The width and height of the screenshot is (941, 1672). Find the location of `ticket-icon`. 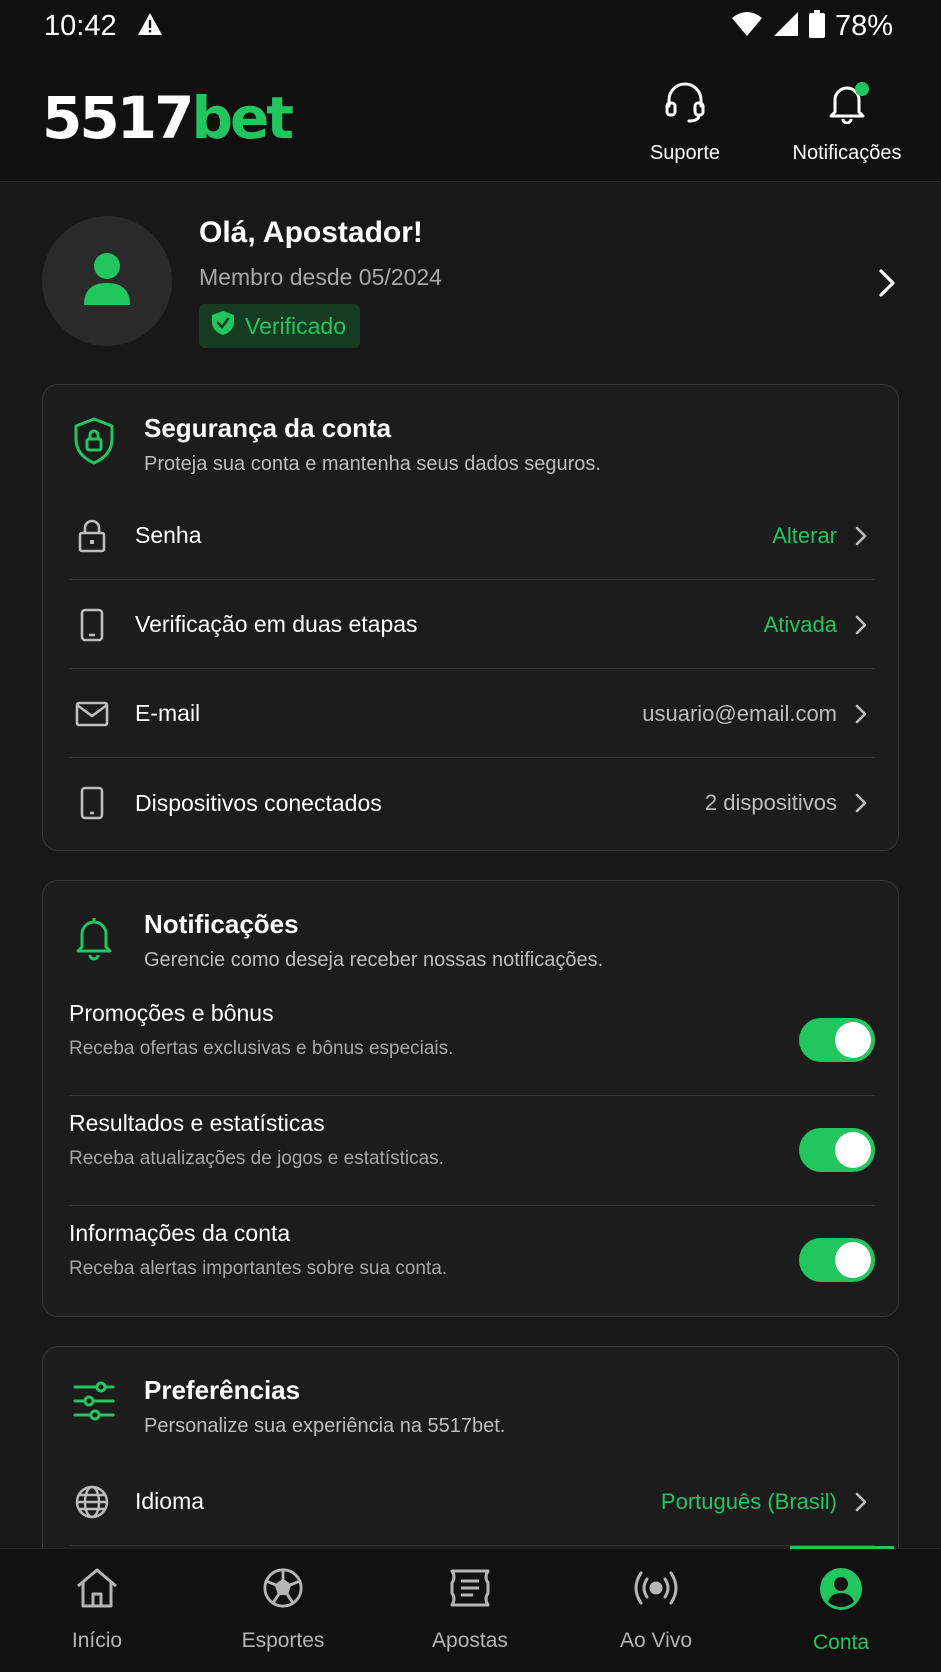

ticket-icon is located at coordinates (470, 1591).